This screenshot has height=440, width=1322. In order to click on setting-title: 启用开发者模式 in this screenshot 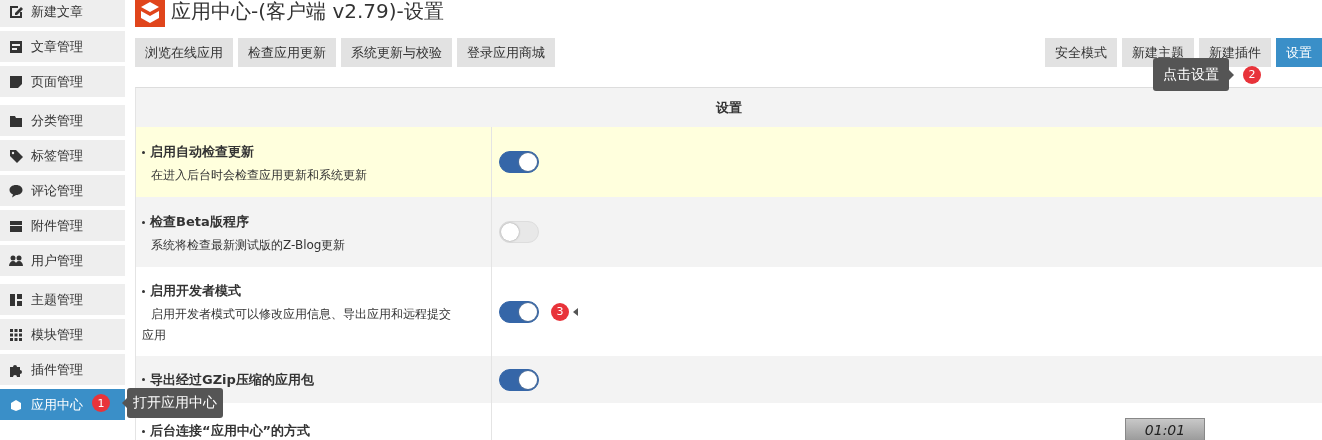, I will do `click(195, 291)`.